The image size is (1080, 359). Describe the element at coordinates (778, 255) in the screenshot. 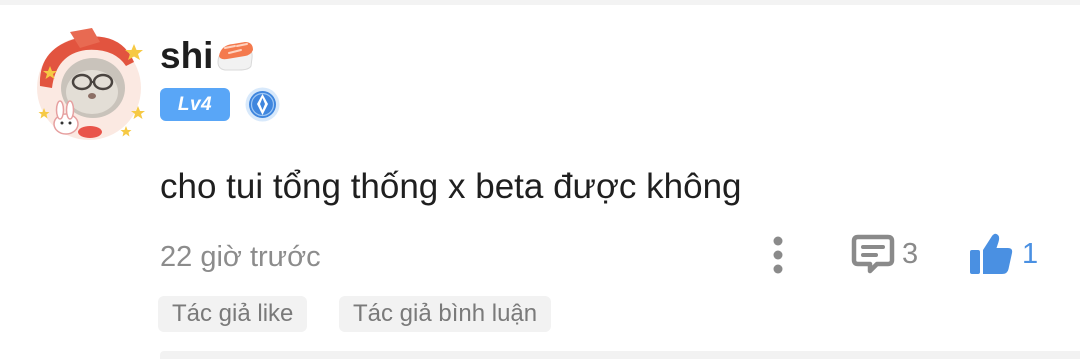

I see `more-options-icon` at that location.